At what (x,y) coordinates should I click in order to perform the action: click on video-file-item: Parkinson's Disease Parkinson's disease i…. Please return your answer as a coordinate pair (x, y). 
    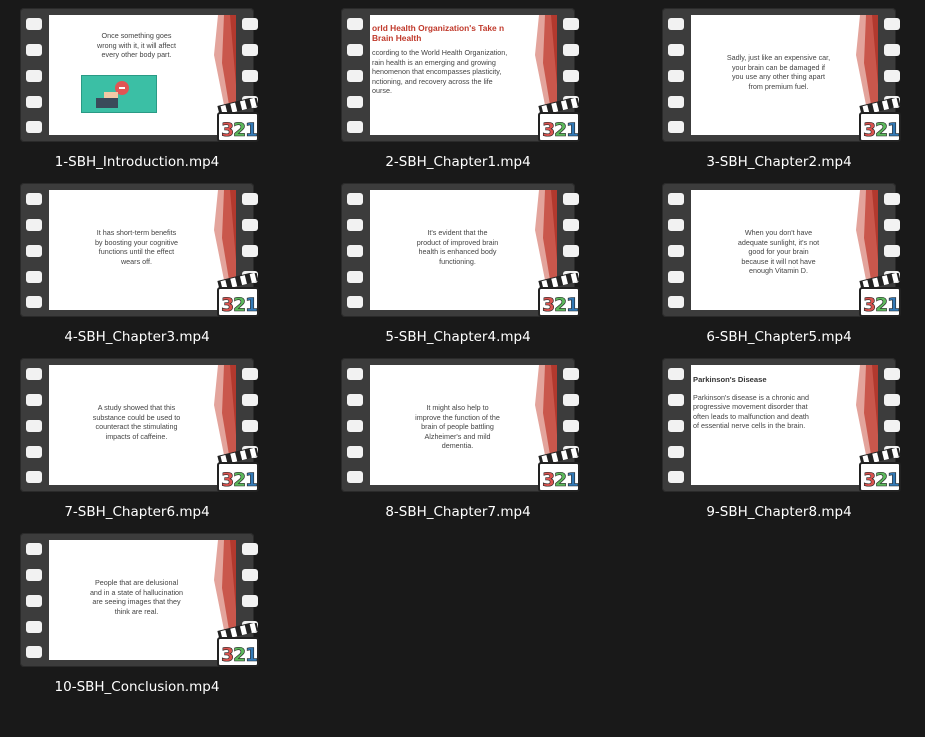
    Looking at the image, I should click on (779, 443).